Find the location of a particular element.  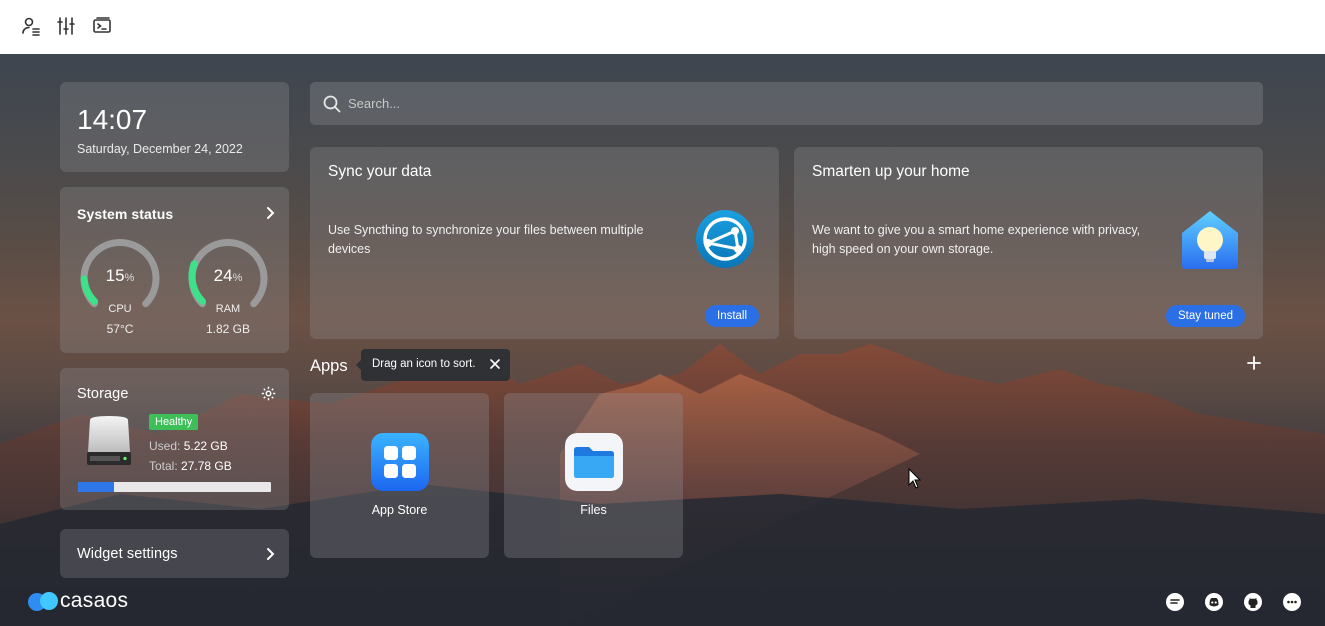

cpu-temperature: 57°C is located at coordinates (120, 329).